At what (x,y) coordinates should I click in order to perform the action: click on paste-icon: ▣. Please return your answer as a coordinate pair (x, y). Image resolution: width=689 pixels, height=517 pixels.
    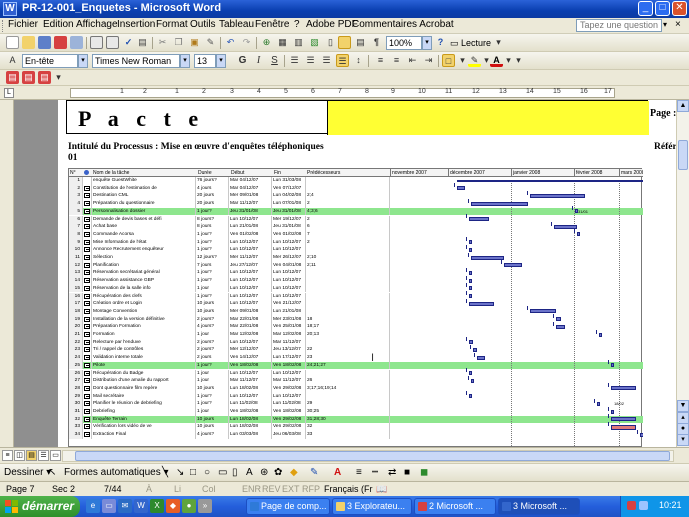
    Looking at the image, I should click on (194, 42).